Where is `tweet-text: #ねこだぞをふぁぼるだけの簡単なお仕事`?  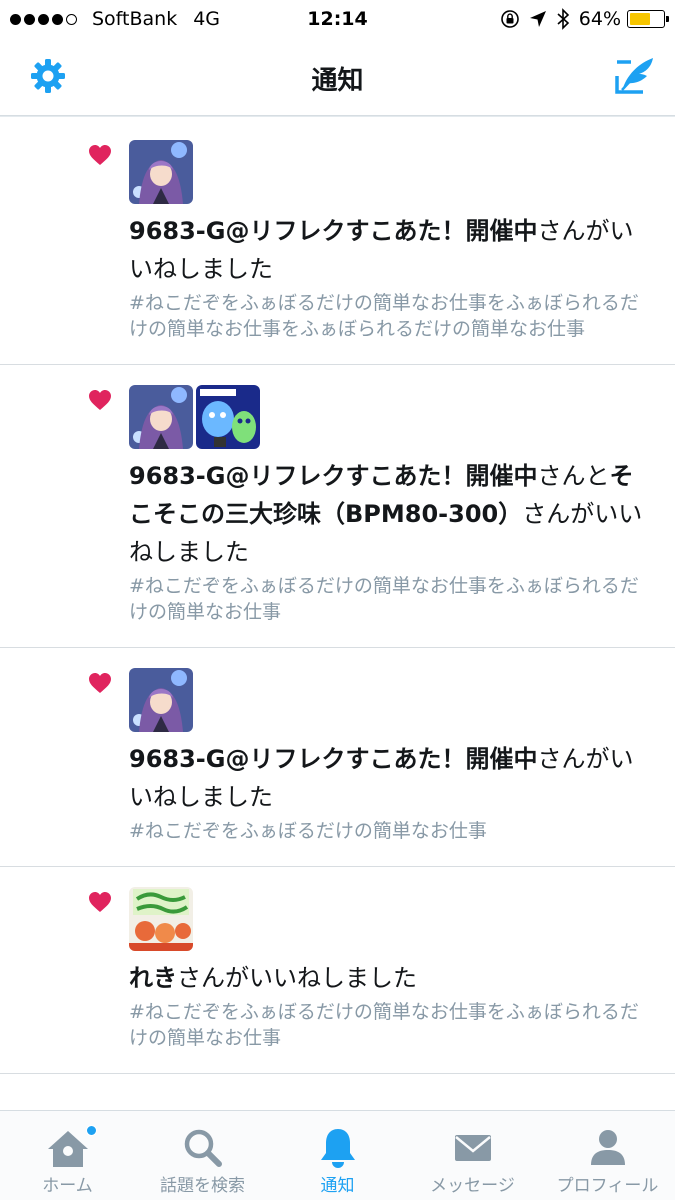 tweet-text: #ねこだぞをふぁぼるだけの簡単なお仕事 is located at coordinates (308, 831).